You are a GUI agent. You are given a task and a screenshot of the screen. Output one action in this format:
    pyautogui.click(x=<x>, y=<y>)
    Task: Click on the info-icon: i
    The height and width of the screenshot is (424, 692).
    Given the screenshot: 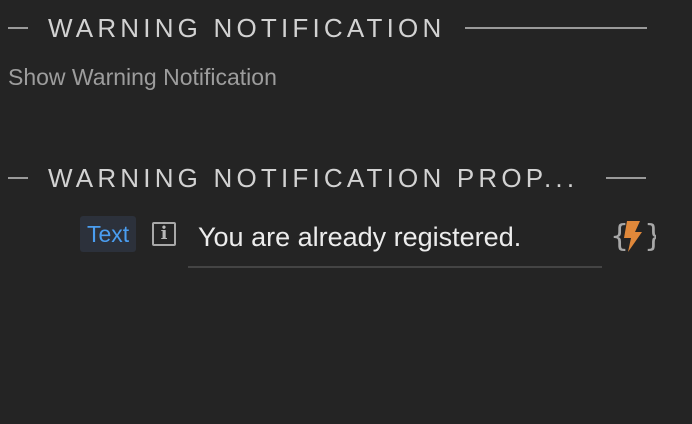 What is the action you would take?
    pyautogui.click(x=164, y=234)
    